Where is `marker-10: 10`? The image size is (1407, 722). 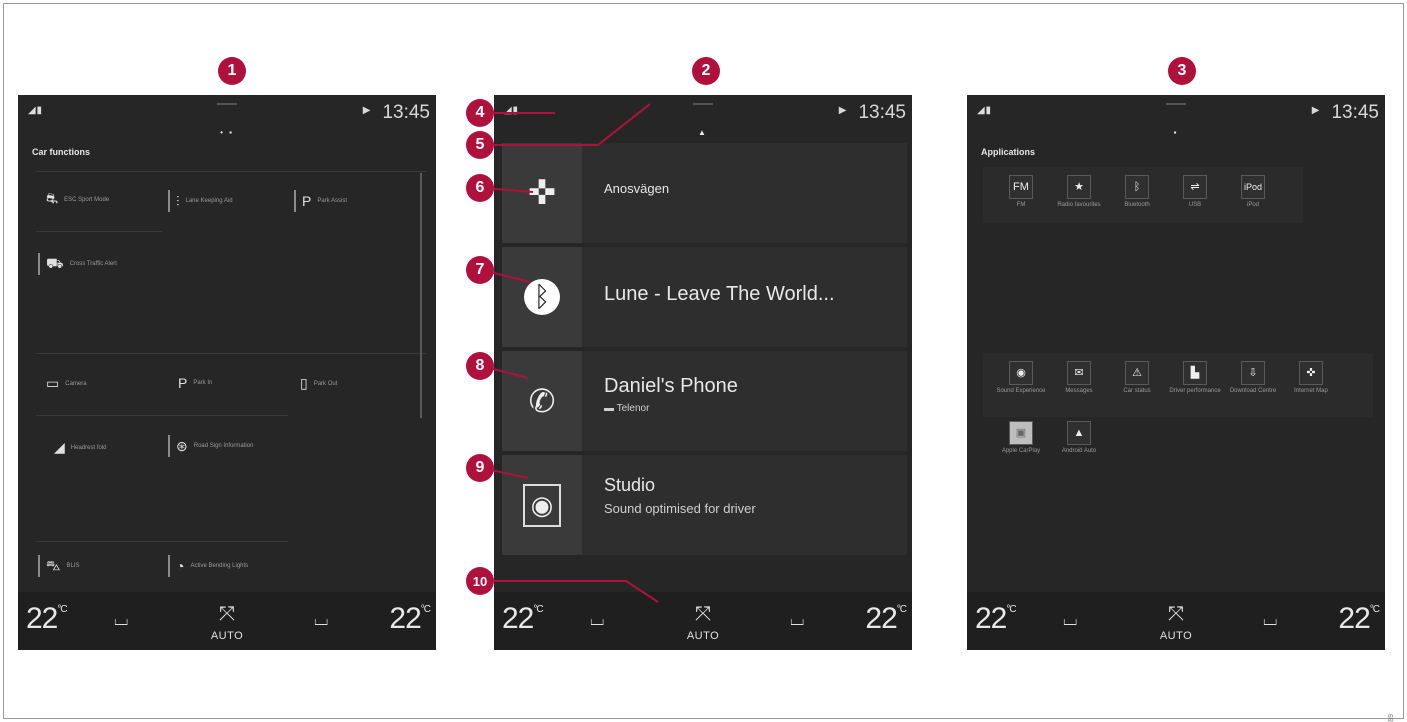 marker-10: 10 is located at coordinates (480, 581).